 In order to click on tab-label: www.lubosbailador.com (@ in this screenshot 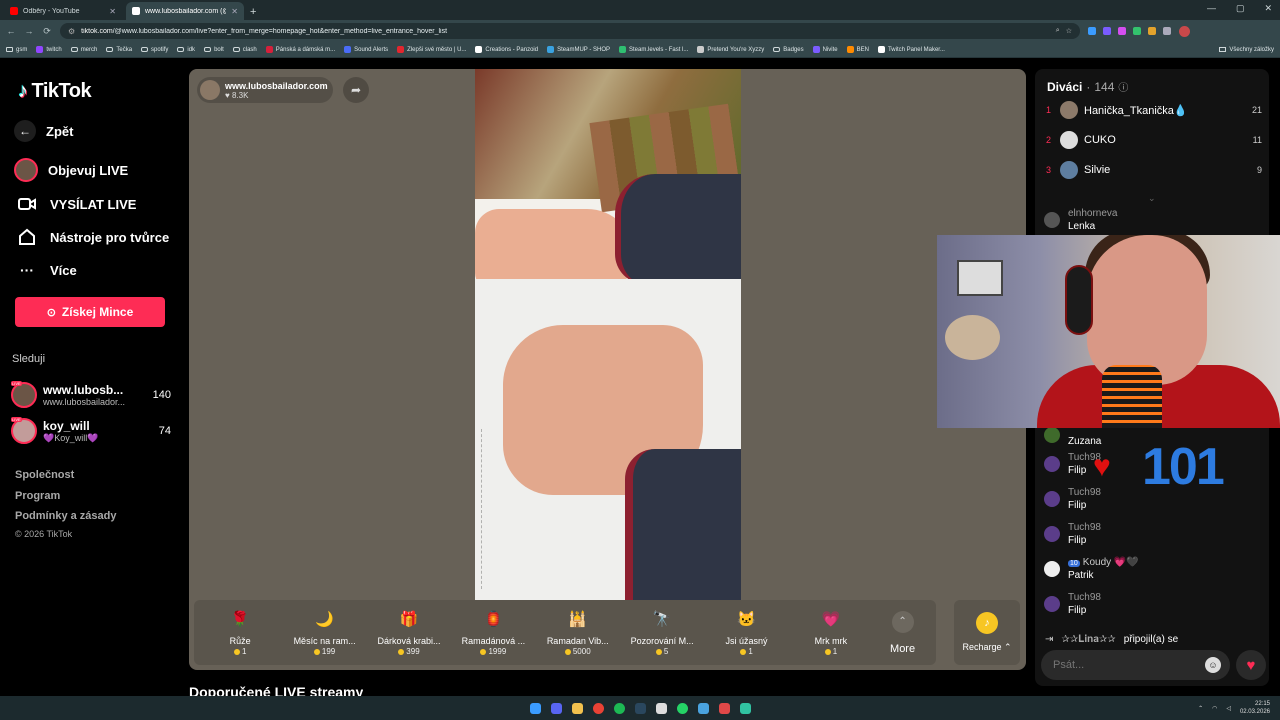, I will do `click(186, 11)`.